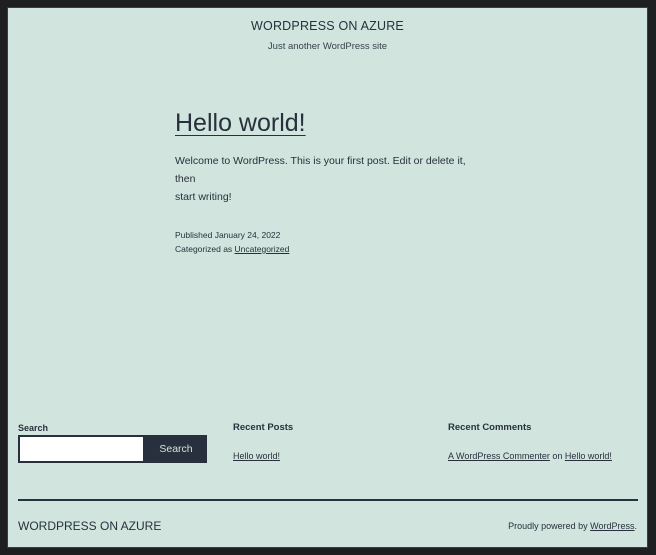 The width and height of the screenshot is (656, 555). What do you see at coordinates (327, 26) in the screenshot?
I see `site-title-link: WORDPRESS ON AZURE` at bounding box center [327, 26].